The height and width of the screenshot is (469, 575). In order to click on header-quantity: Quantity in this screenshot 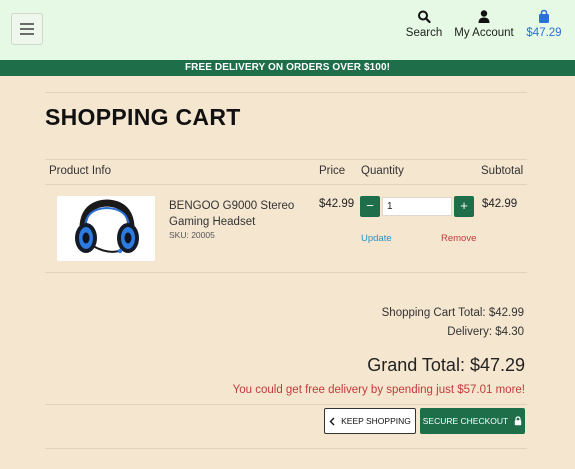, I will do `click(382, 171)`.